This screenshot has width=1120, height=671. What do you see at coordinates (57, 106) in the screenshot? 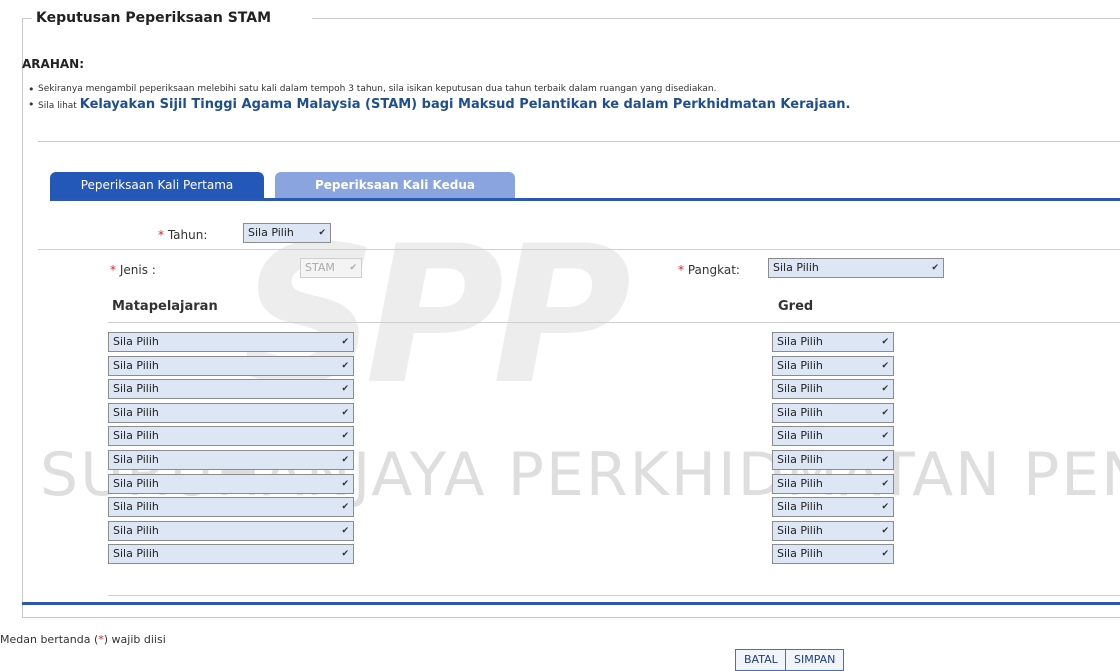
I see `instruction-text: Sila lihat` at bounding box center [57, 106].